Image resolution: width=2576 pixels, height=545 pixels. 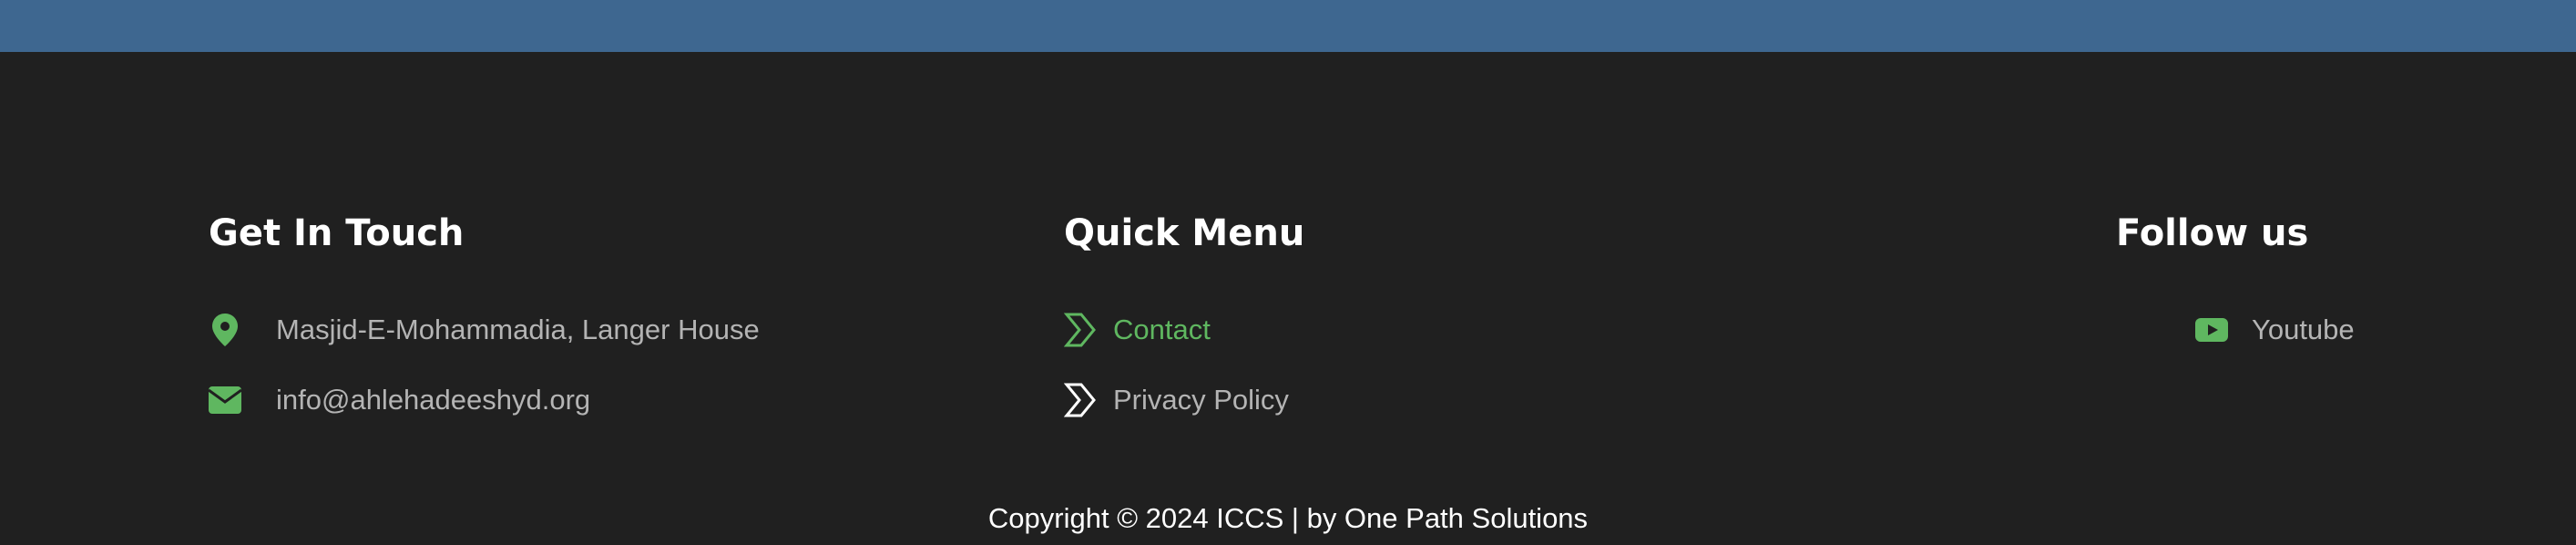 I want to click on quick-menu-link-contact: Contact, so click(x=1137, y=330).